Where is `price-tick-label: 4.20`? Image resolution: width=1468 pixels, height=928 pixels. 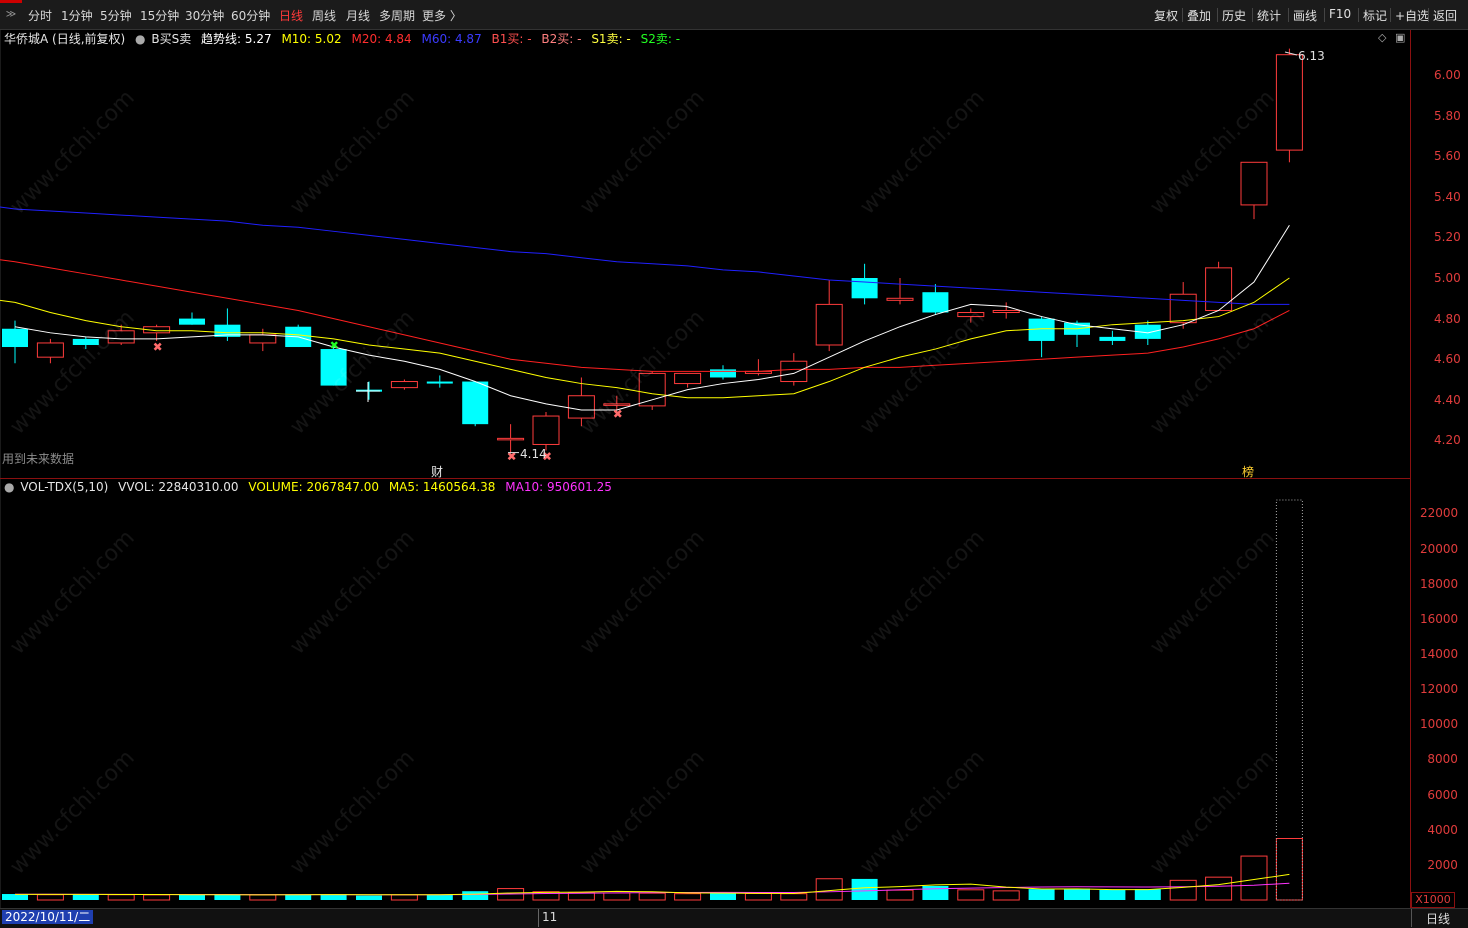 price-tick-label: 4.20 is located at coordinates (1447, 440).